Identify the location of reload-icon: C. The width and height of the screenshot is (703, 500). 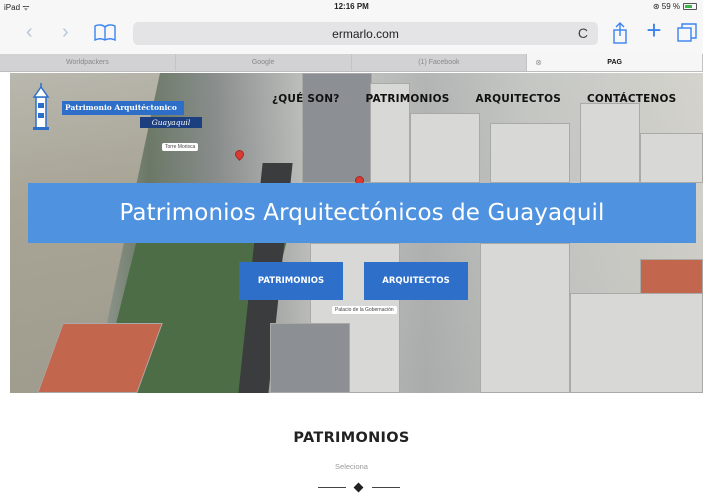
(583, 33).